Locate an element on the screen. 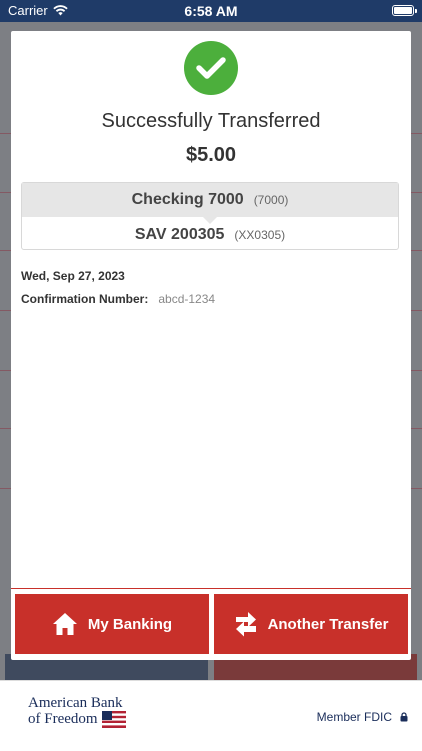 The image size is (422, 751). to-account: SAV 200305 (XX0305) is located at coordinates (210, 235).